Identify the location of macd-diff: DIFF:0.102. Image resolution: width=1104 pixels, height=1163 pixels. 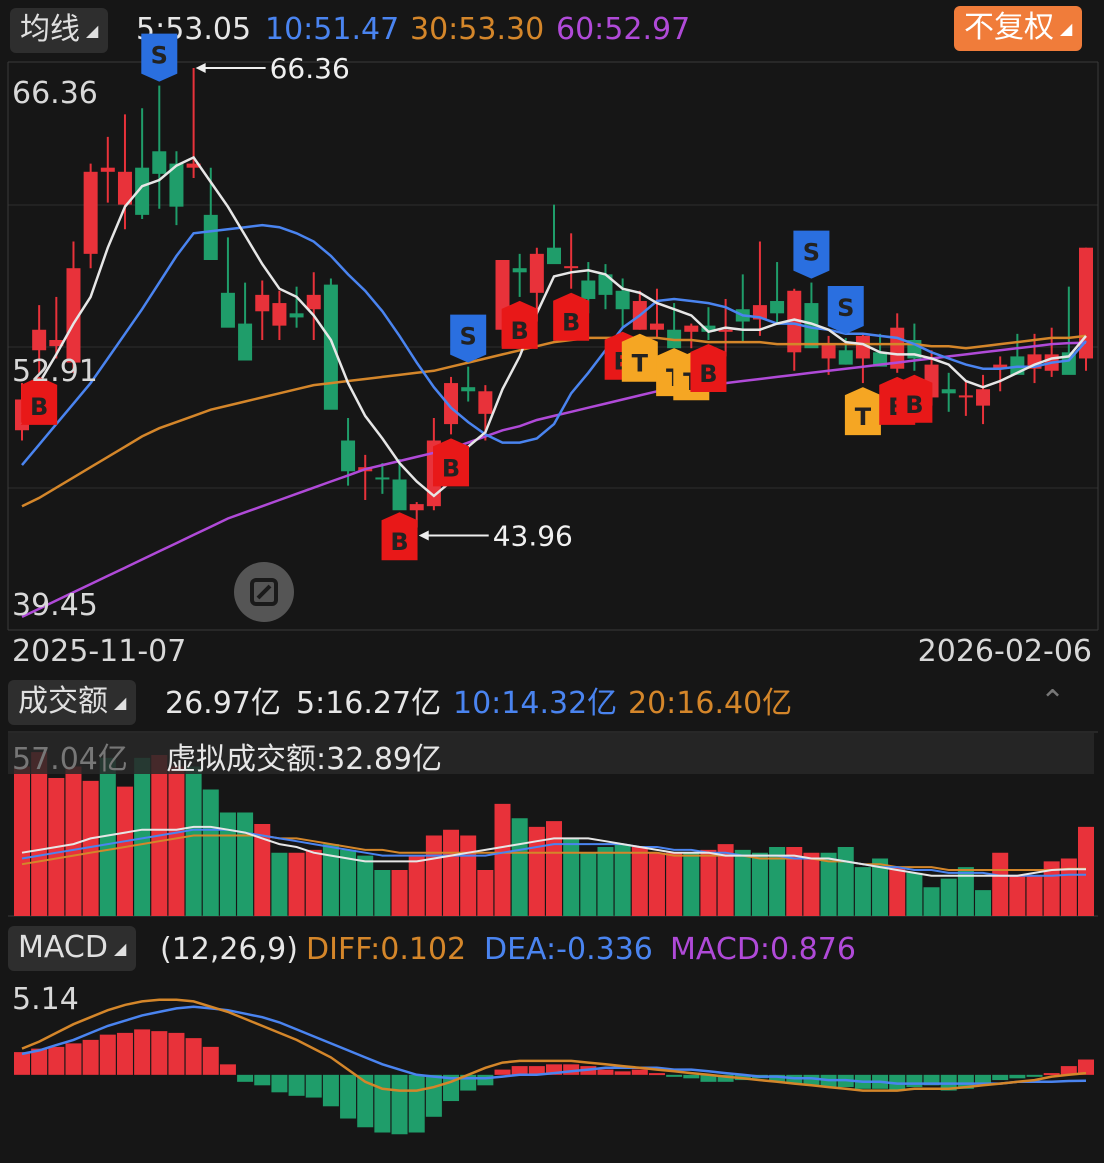
(386, 949).